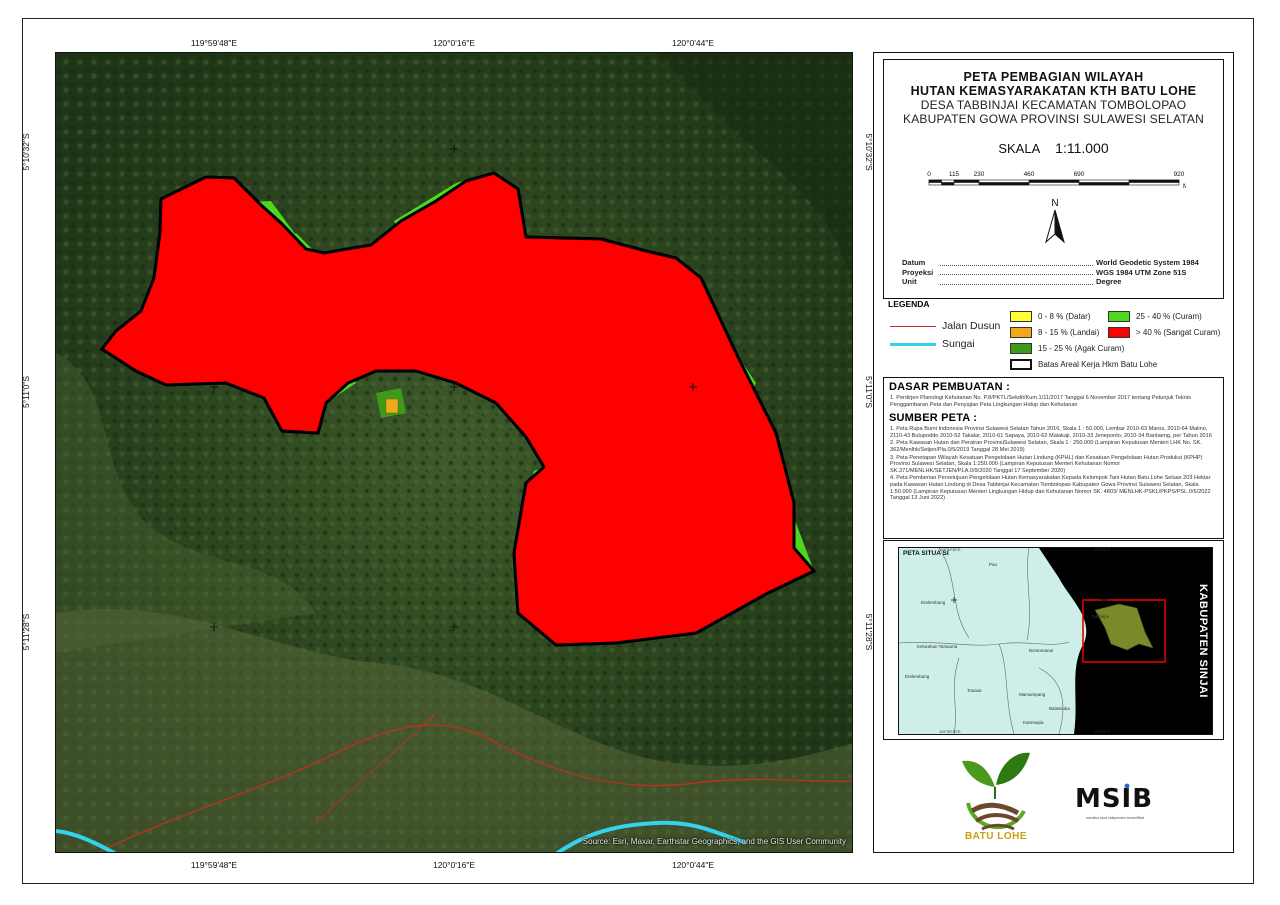  What do you see at coordinates (996, 836) in the screenshot?
I see `batu-lohe-logo-text: BATU LOHE` at bounding box center [996, 836].